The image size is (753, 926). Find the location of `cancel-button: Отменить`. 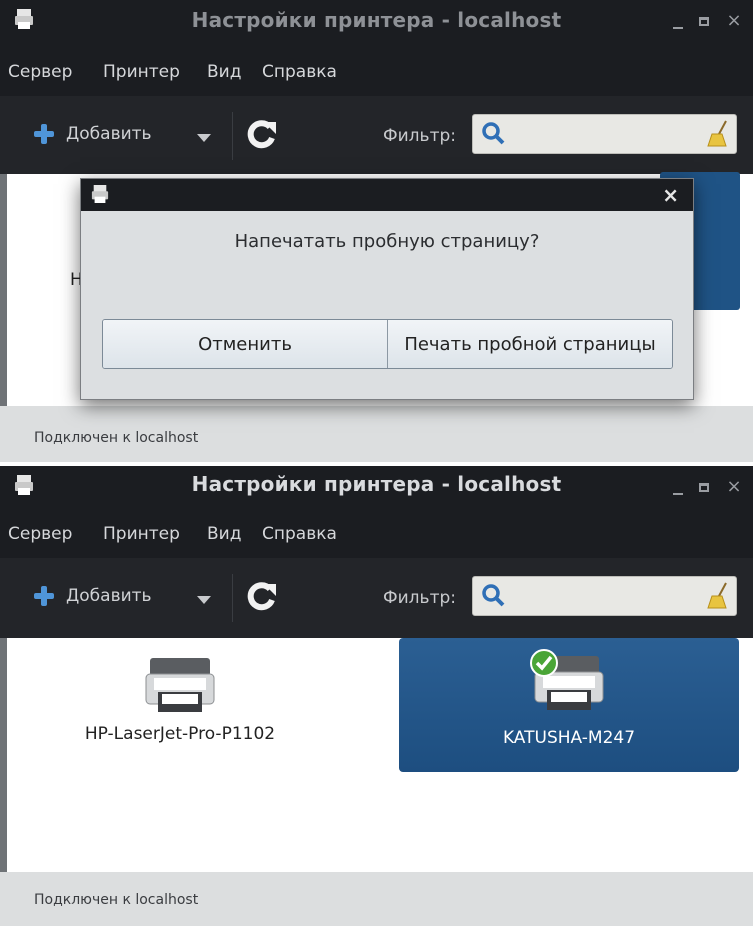

cancel-button: Отменить is located at coordinates (245, 344).